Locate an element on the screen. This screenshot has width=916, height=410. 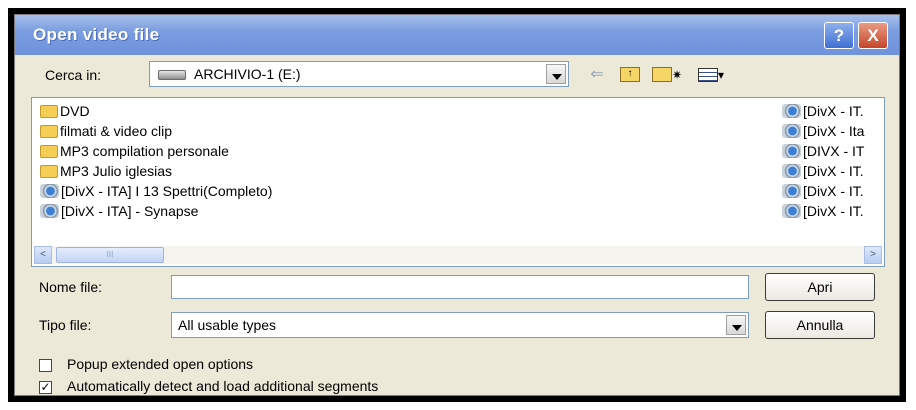
list-item-label: filmati & video clip is located at coordinates (116, 131).